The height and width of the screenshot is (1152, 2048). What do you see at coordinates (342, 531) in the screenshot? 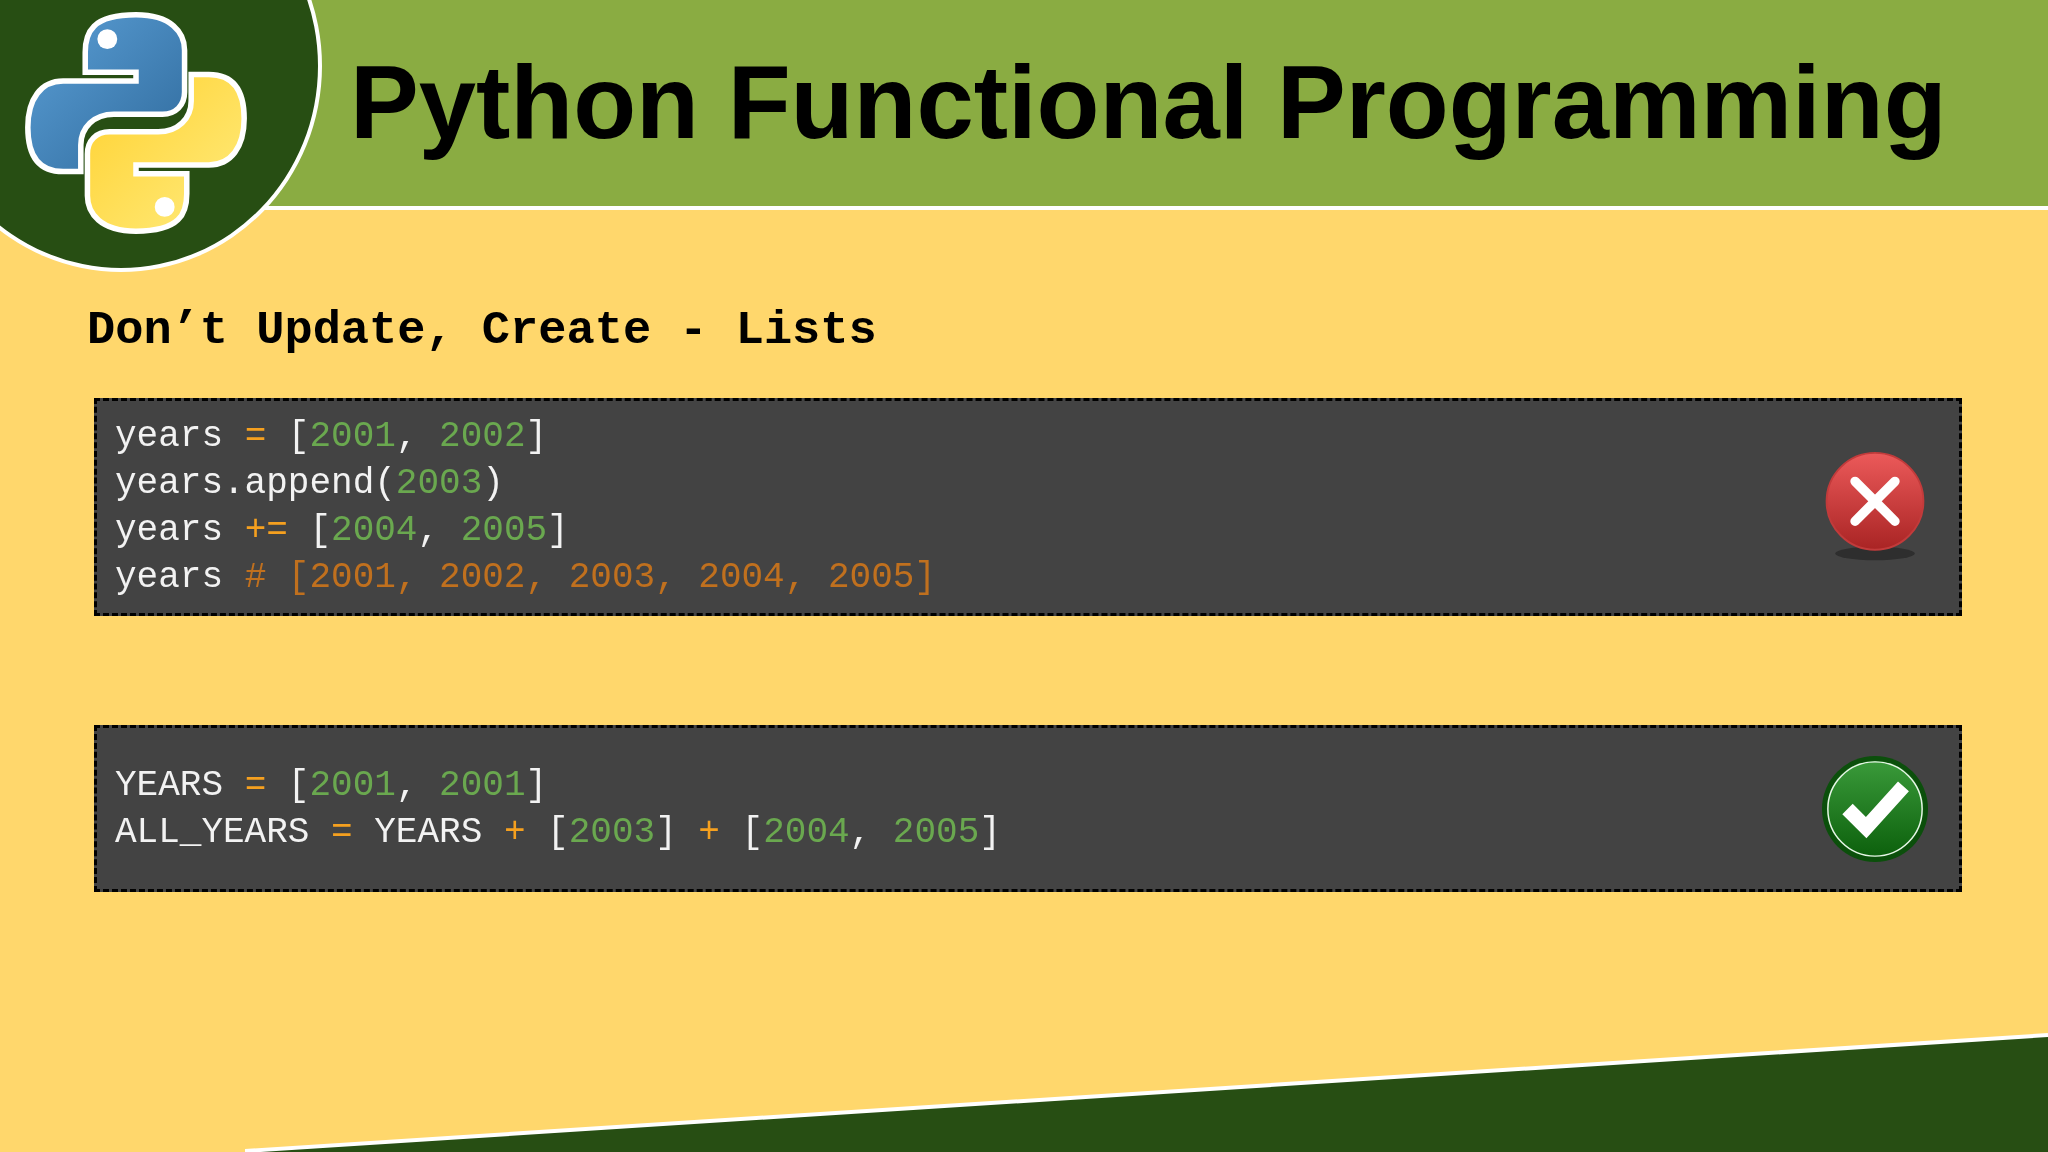
I see `code-line: years += [2004, 2005]` at bounding box center [342, 531].